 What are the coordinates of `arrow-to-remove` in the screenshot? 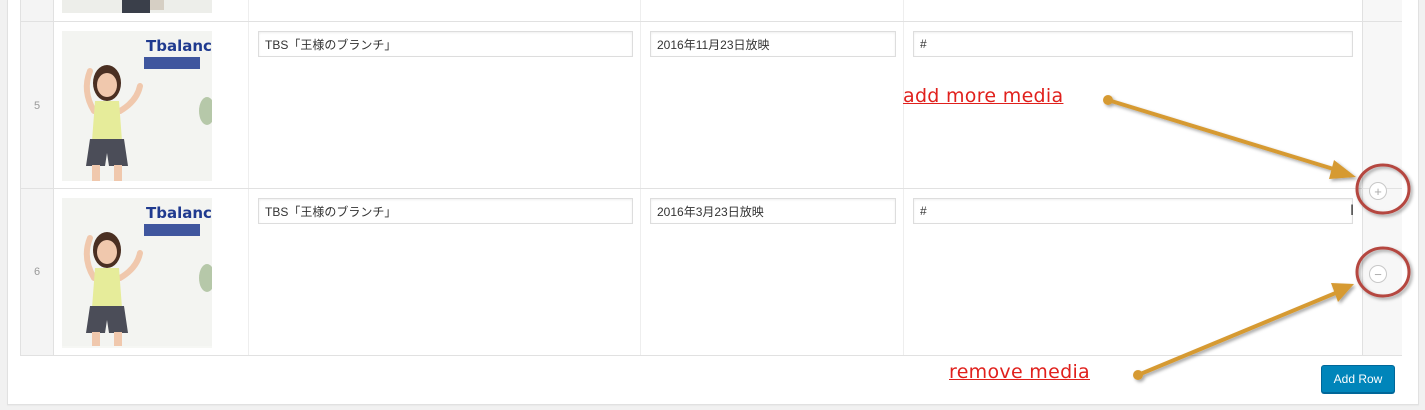 It's located at (1243, 331).